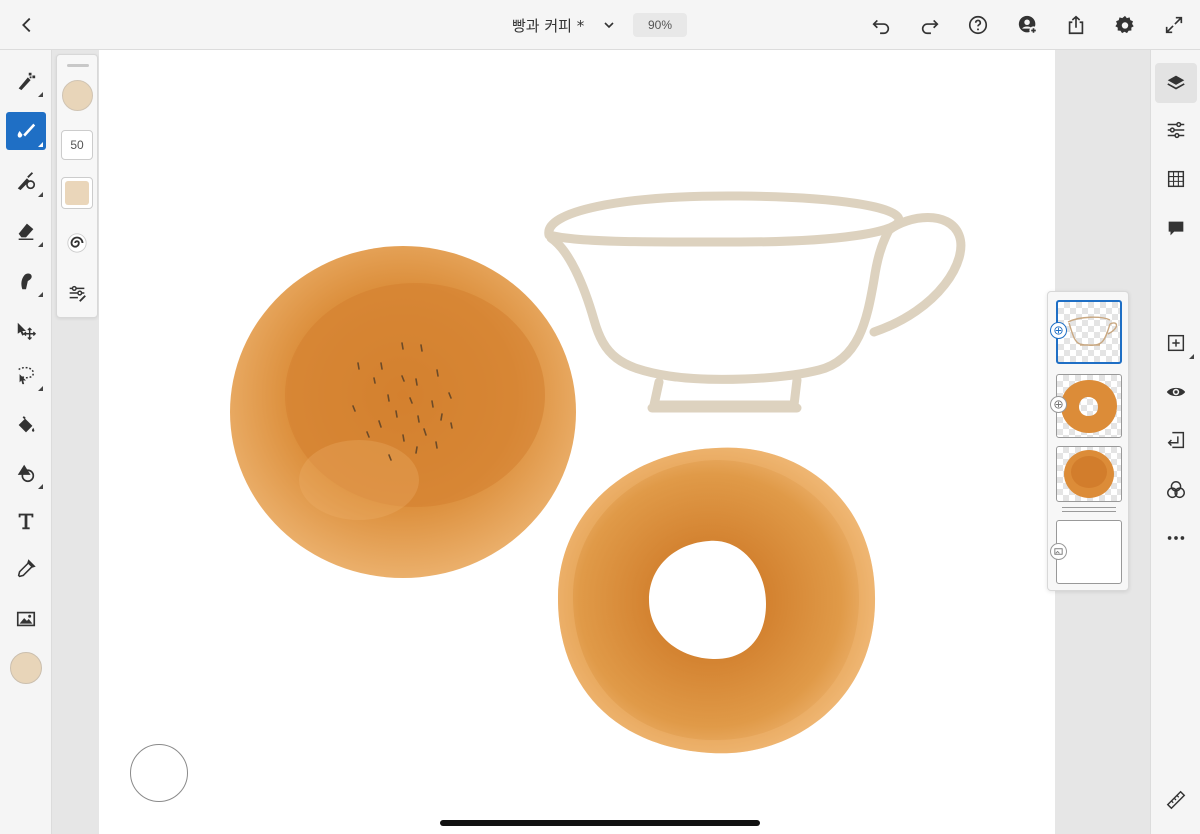 The width and height of the screenshot is (1200, 834). I want to click on comments-icon, so click(1176, 228).